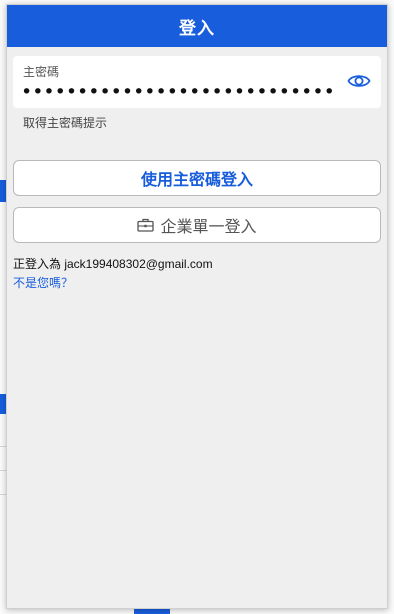  What do you see at coordinates (113, 264) in the screenshot?
I see `logged-in-as-text: 正登入為 jack199408302@gmail.com` at bounding box center [113, 264].